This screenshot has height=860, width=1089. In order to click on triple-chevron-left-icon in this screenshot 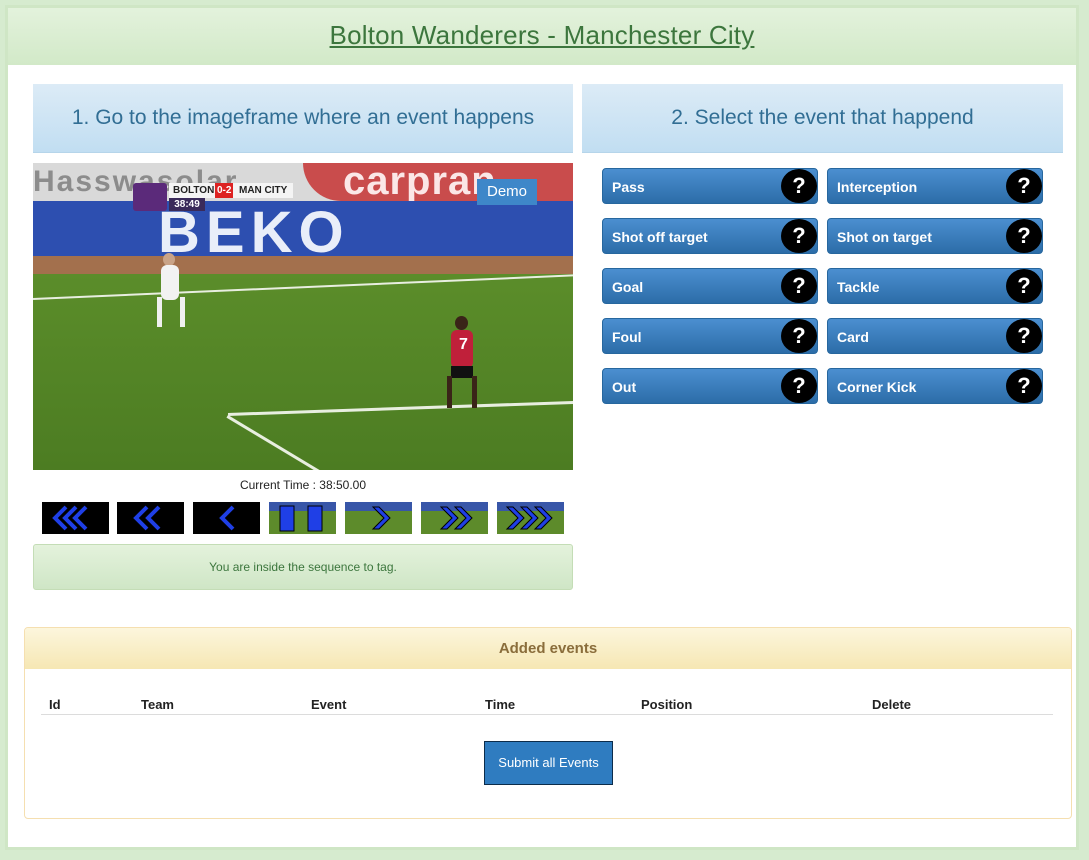, I will do `click(70, 518)`.